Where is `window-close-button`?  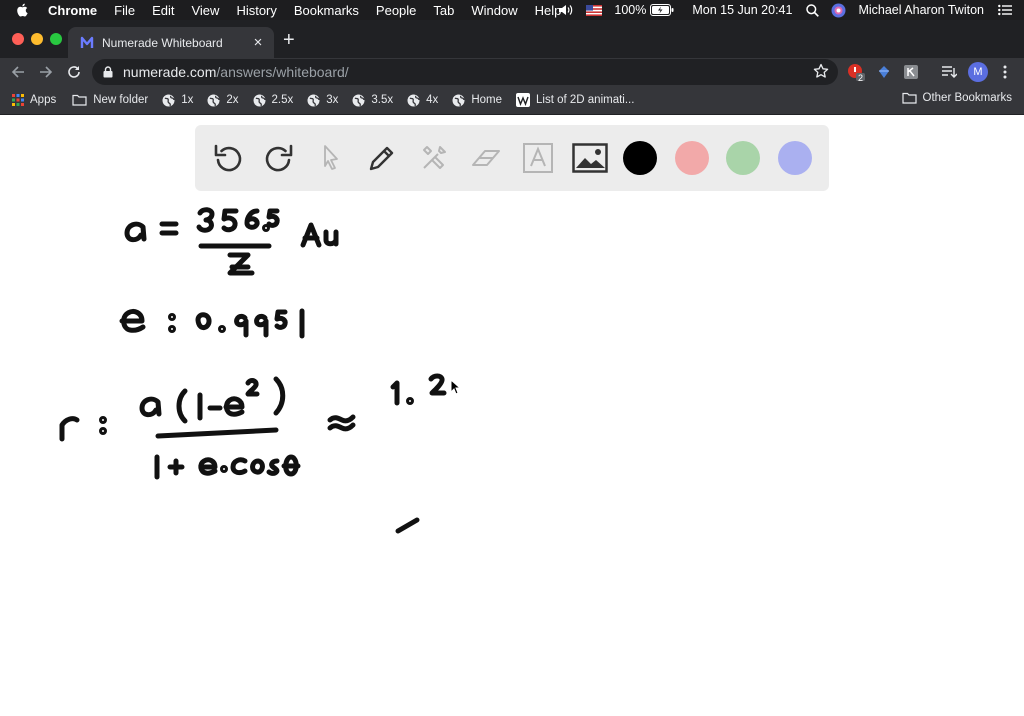 window-close-button is located at coordinates (18, 39).